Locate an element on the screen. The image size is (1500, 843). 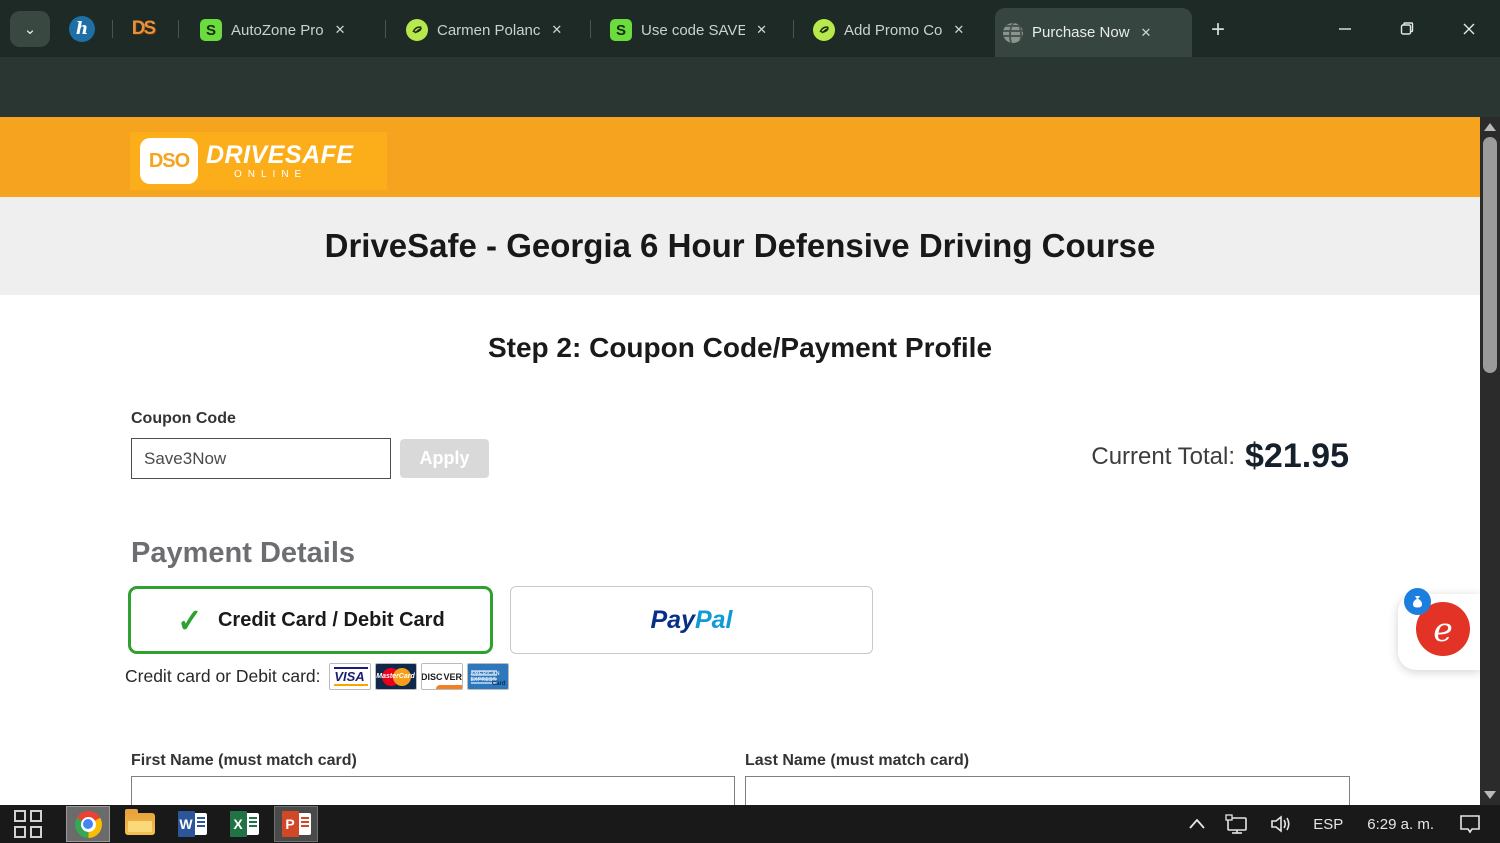
tab-use-code: S Use code SAVE ✕ is located at coordinates (691, 30).